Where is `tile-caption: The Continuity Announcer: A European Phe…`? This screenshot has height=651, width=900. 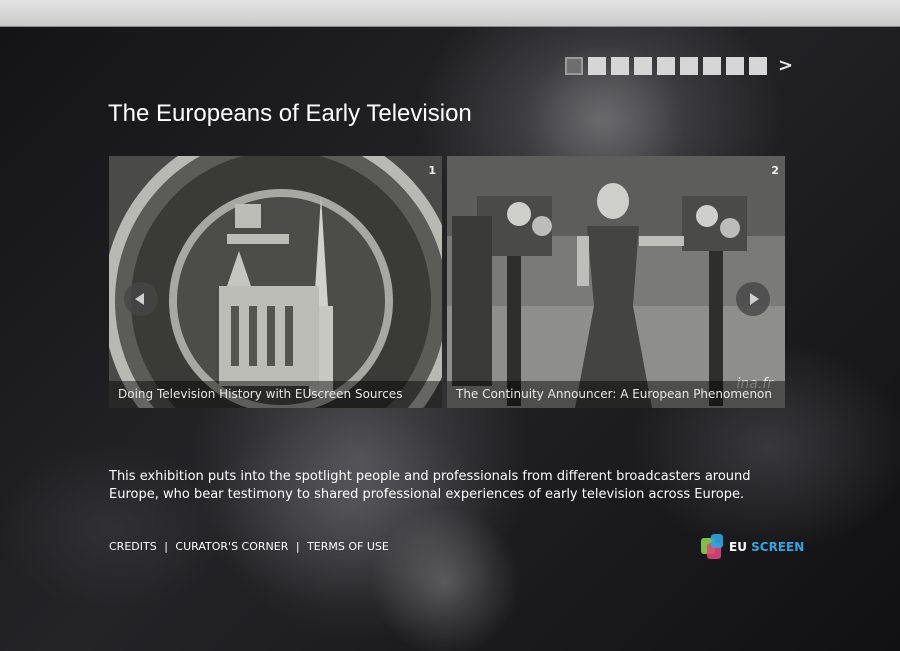
tile-caption: The Continuity Announcer: A European Phe… is located at coordinates (616, 394).